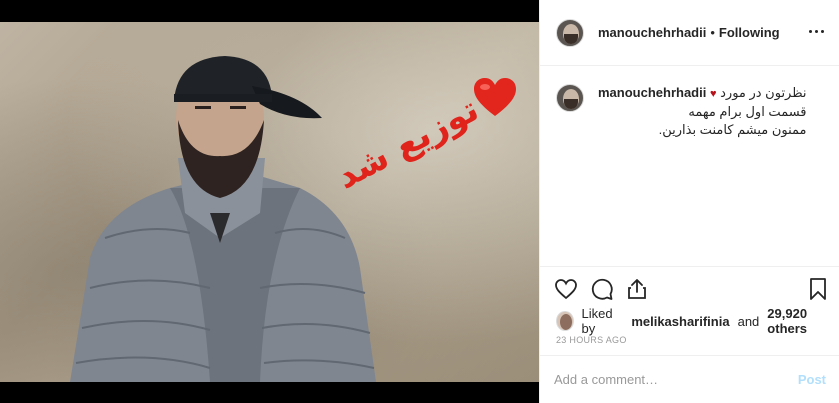  I want to click on caption-username: manouchehrhadii, so click(652, 92).